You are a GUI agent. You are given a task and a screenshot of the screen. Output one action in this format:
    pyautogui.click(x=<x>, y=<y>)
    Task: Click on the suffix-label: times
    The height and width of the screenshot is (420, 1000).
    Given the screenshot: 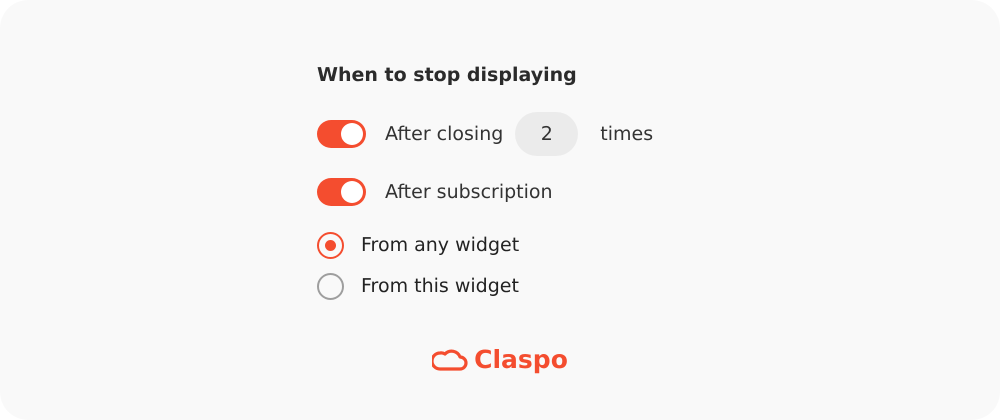 What is the action you would take?
    pyautogui.click(x=627, y=134)
    